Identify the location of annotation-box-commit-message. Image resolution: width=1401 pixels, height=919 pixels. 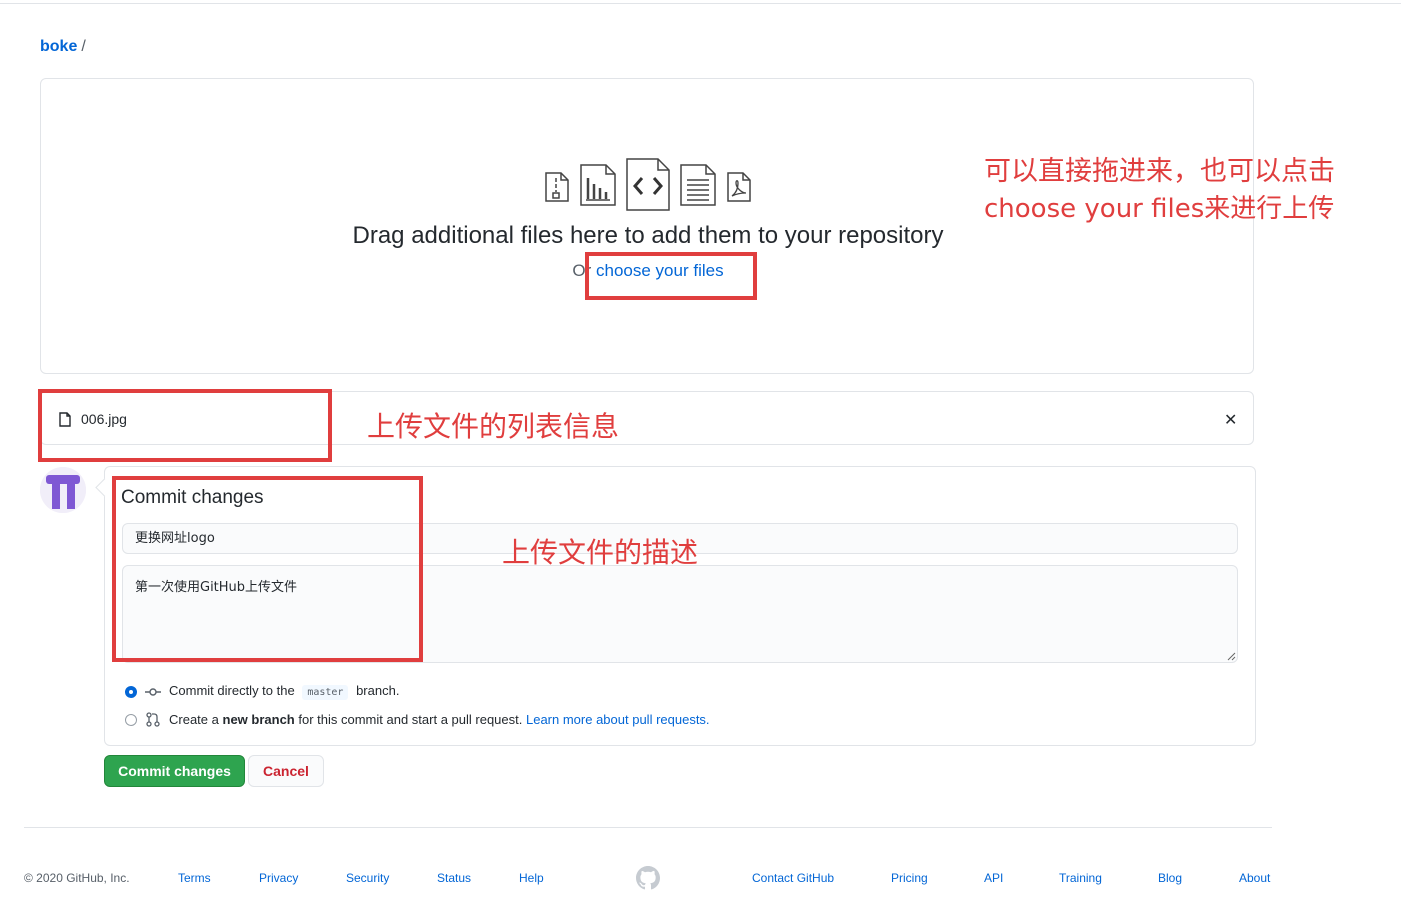
(267, 569).